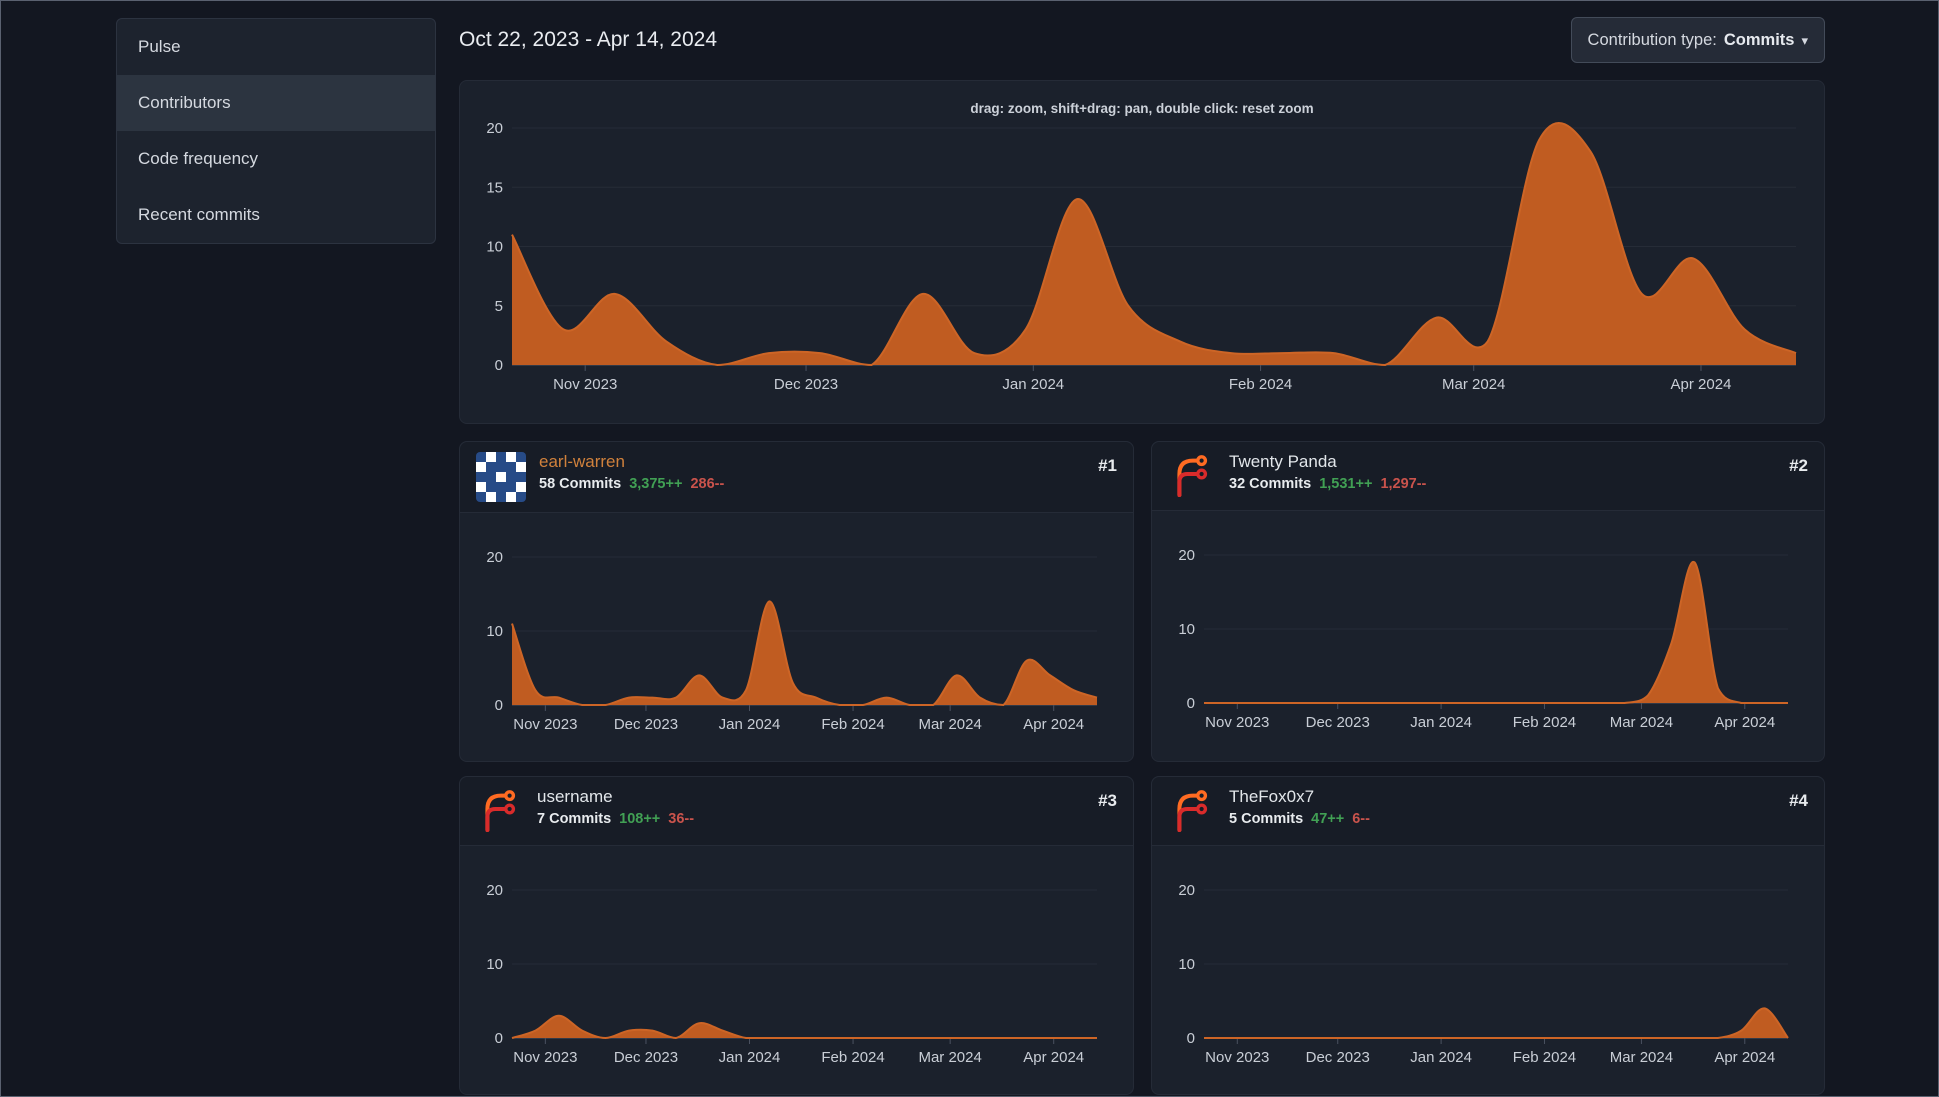  What do you see at coordinates (580, 484) in the screenshot?
I see `commit-count: 58 Commits` at bounding box center [580, 484].